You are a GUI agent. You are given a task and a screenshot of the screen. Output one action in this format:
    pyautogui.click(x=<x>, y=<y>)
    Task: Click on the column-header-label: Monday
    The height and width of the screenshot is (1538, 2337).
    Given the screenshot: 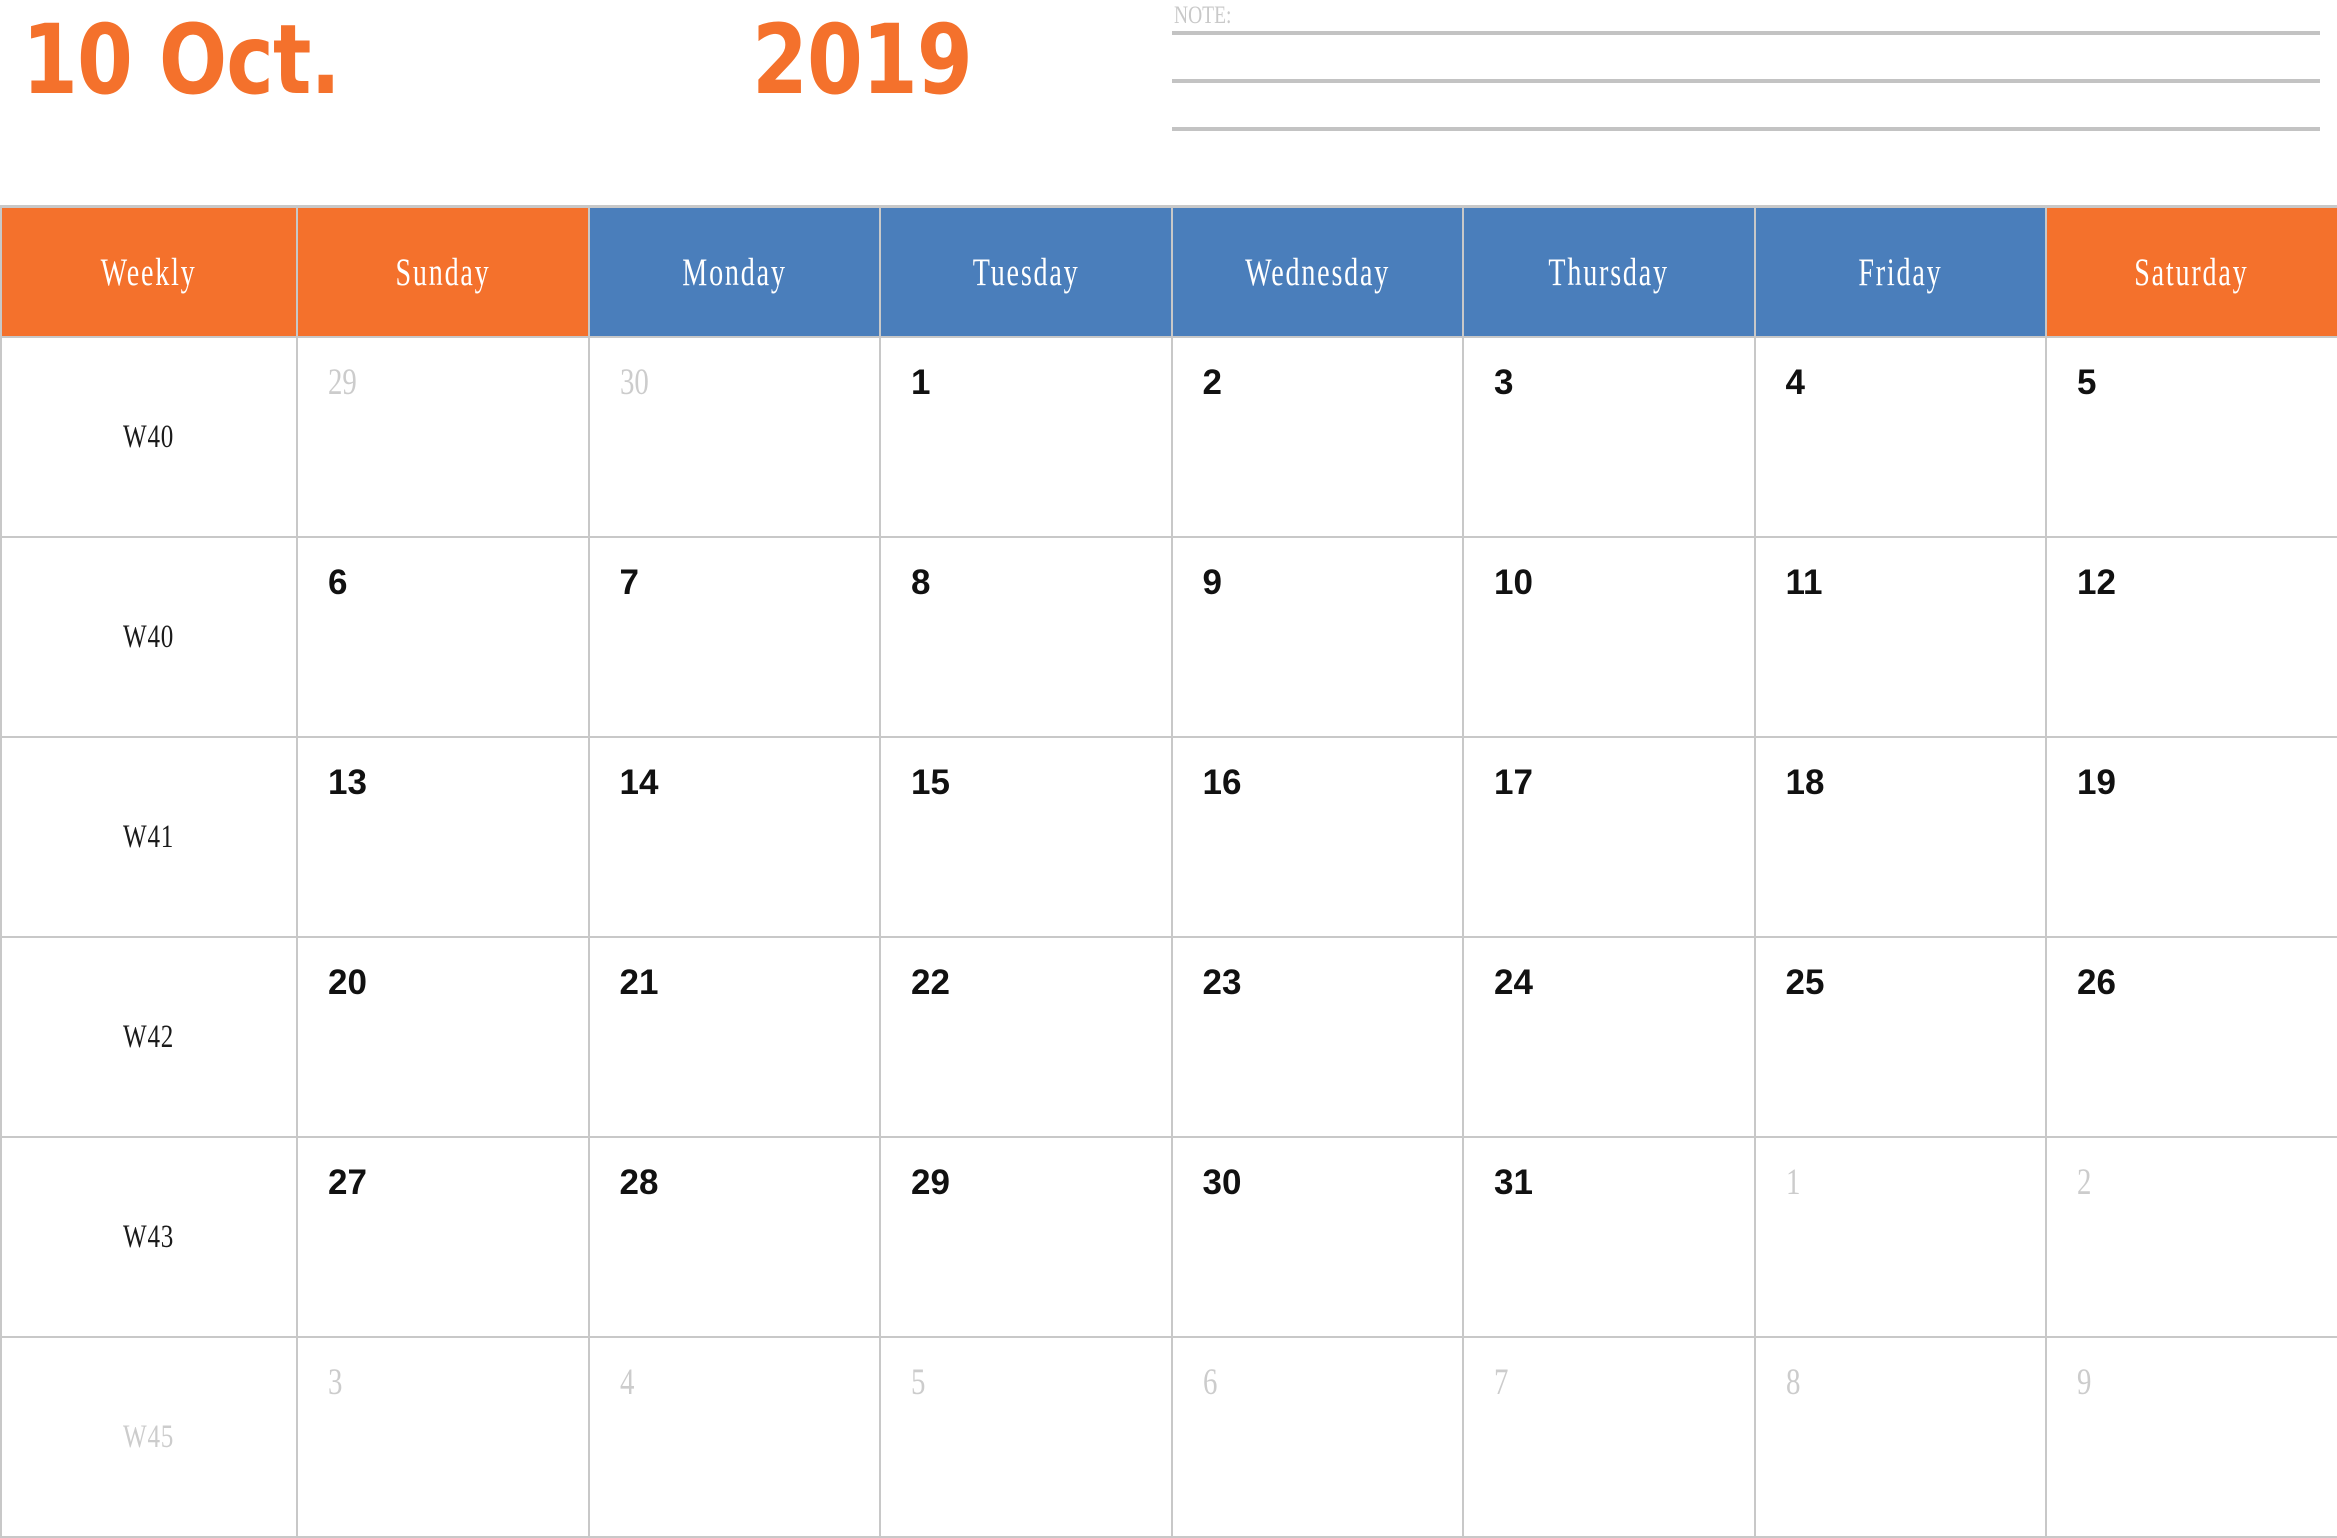 What is the action you would take?
    pyautogui.click(x=734, y=272)
    